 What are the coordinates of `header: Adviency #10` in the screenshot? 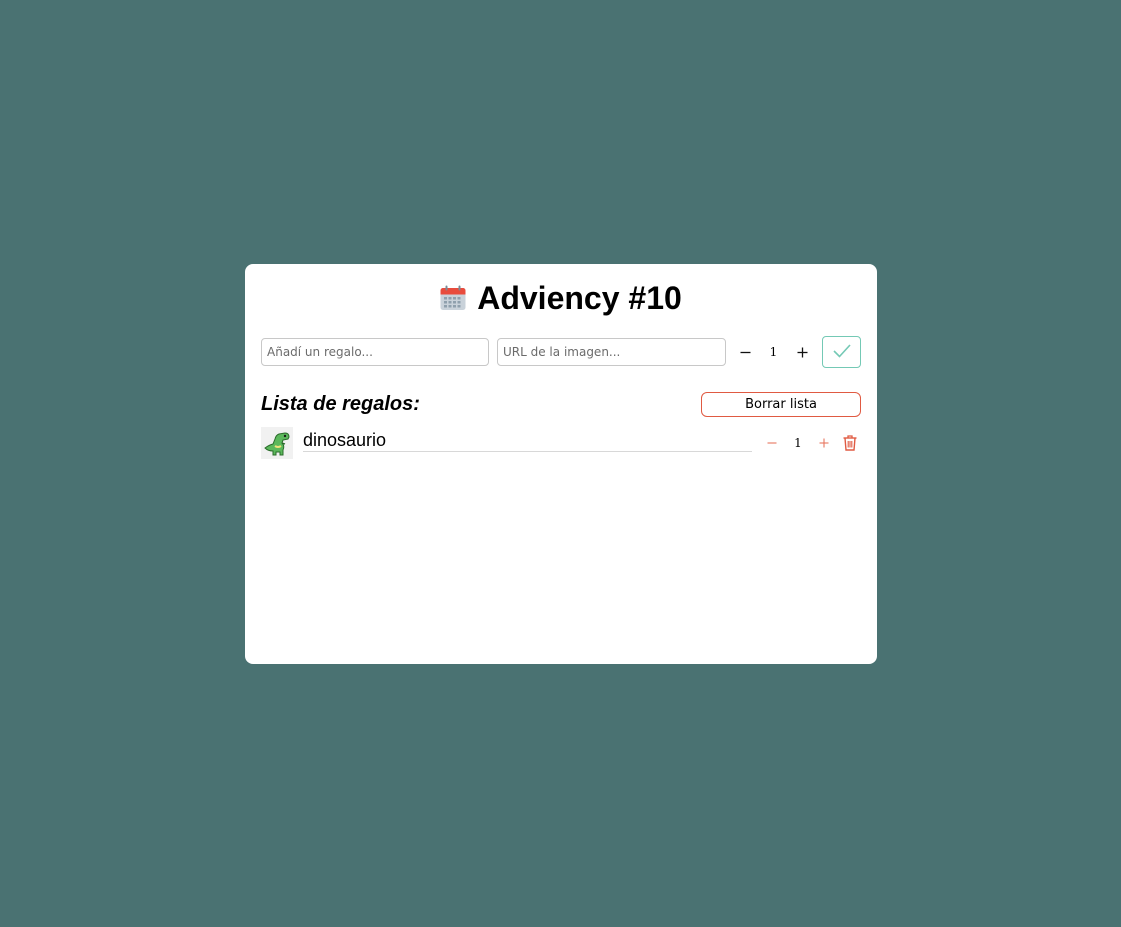 It's located at (561, 298).